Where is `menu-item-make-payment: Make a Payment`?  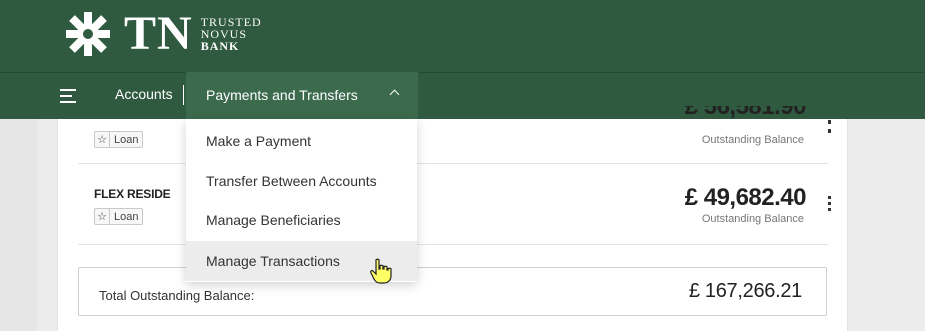
menu-item-make-payment: Make a Payment is located at coordinates (301, 141).